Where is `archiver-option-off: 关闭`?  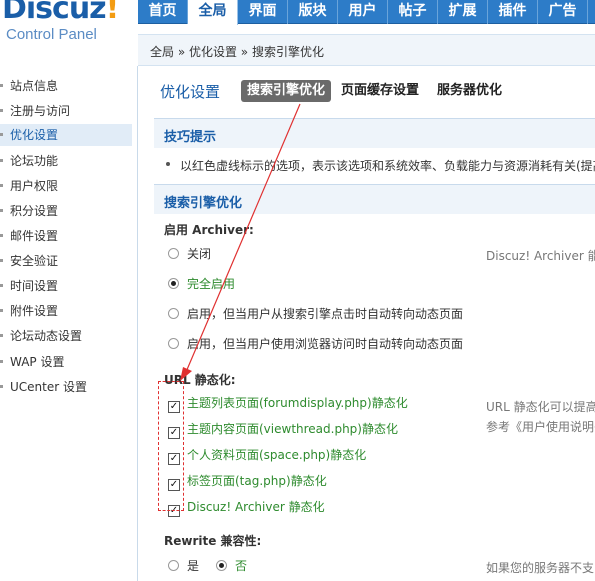 archiver-option-off: 关闭 is located at coordinates (189, 254).